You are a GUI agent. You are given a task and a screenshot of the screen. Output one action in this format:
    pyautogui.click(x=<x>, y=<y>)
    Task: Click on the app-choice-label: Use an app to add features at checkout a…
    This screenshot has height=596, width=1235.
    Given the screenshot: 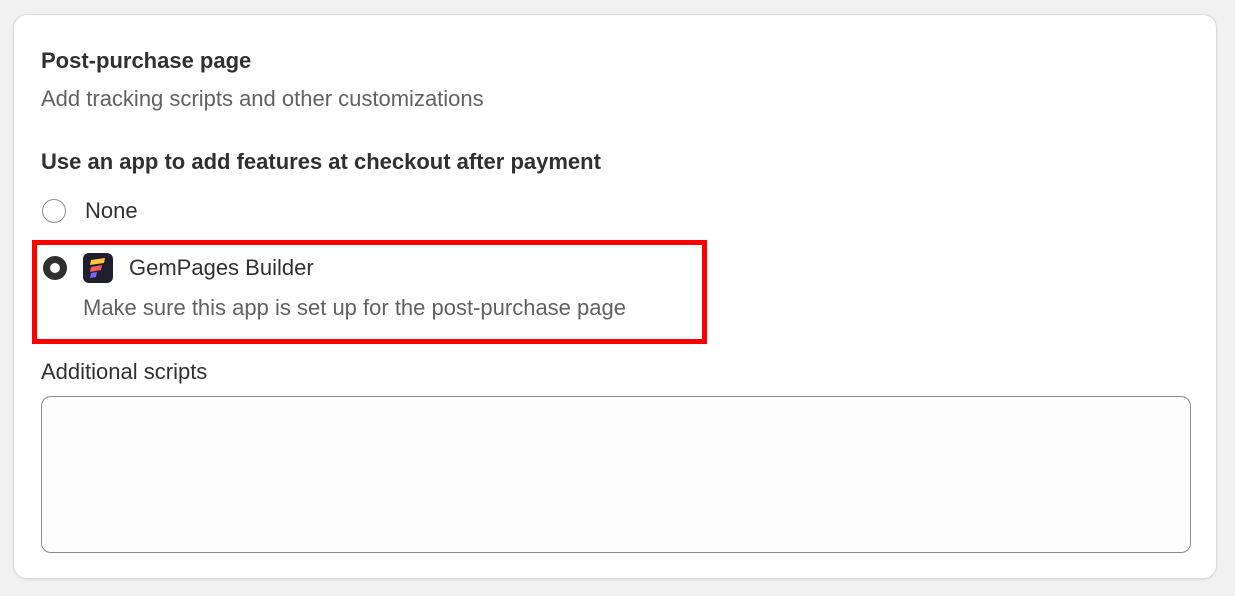 What is the action you would take?
    pyautogui.click(x=321, y=161)
    